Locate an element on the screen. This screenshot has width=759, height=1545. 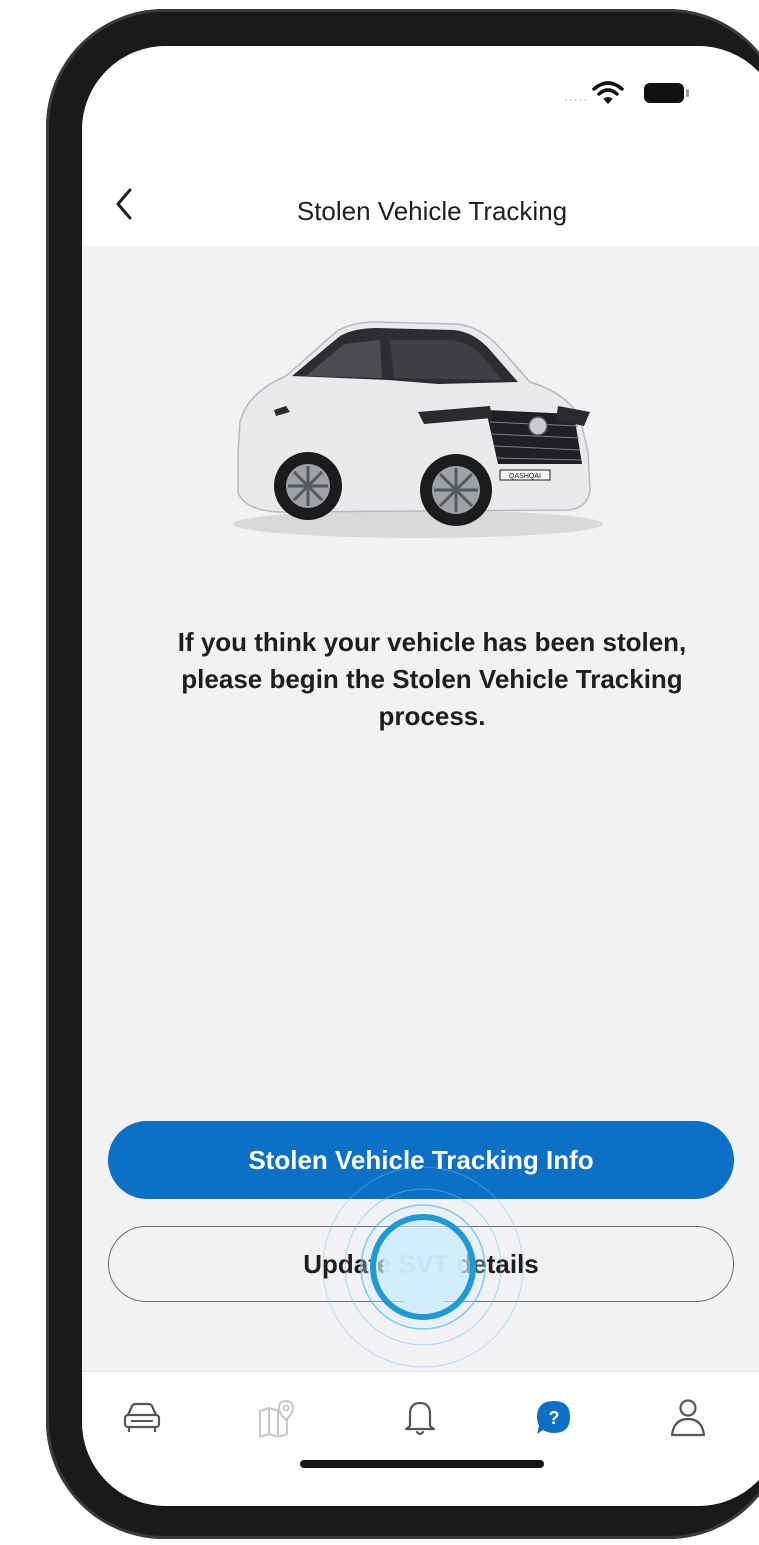
navigation-bar: Stolen Vehicle Tracking is located at coordinates (420, 191).